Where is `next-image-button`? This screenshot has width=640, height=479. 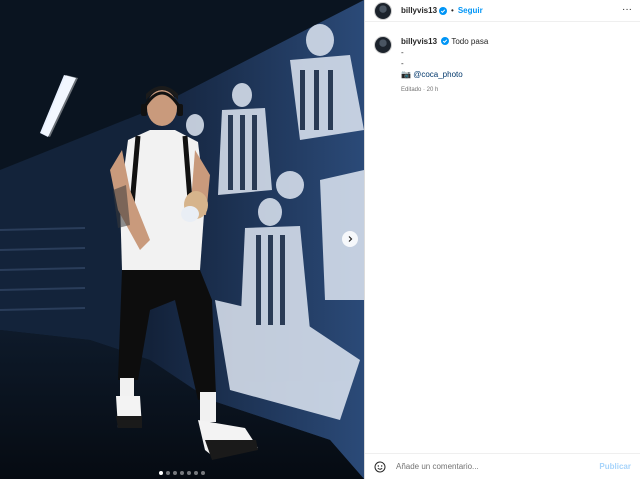 next-image-button is located at coordinates (350, 239).